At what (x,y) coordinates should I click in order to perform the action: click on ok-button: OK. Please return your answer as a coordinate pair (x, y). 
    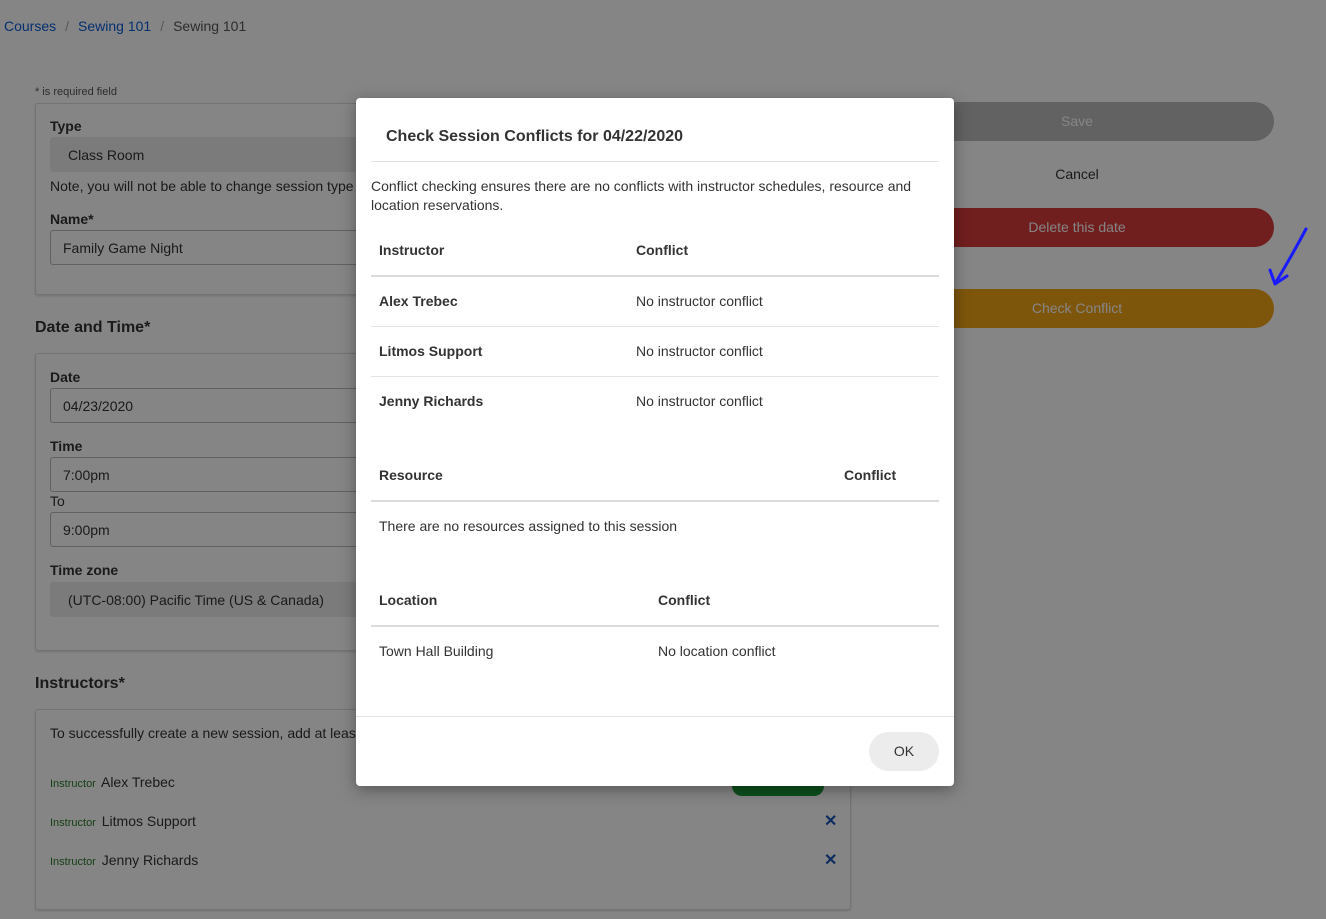
    Looking at the image, I should click on (904, 751).